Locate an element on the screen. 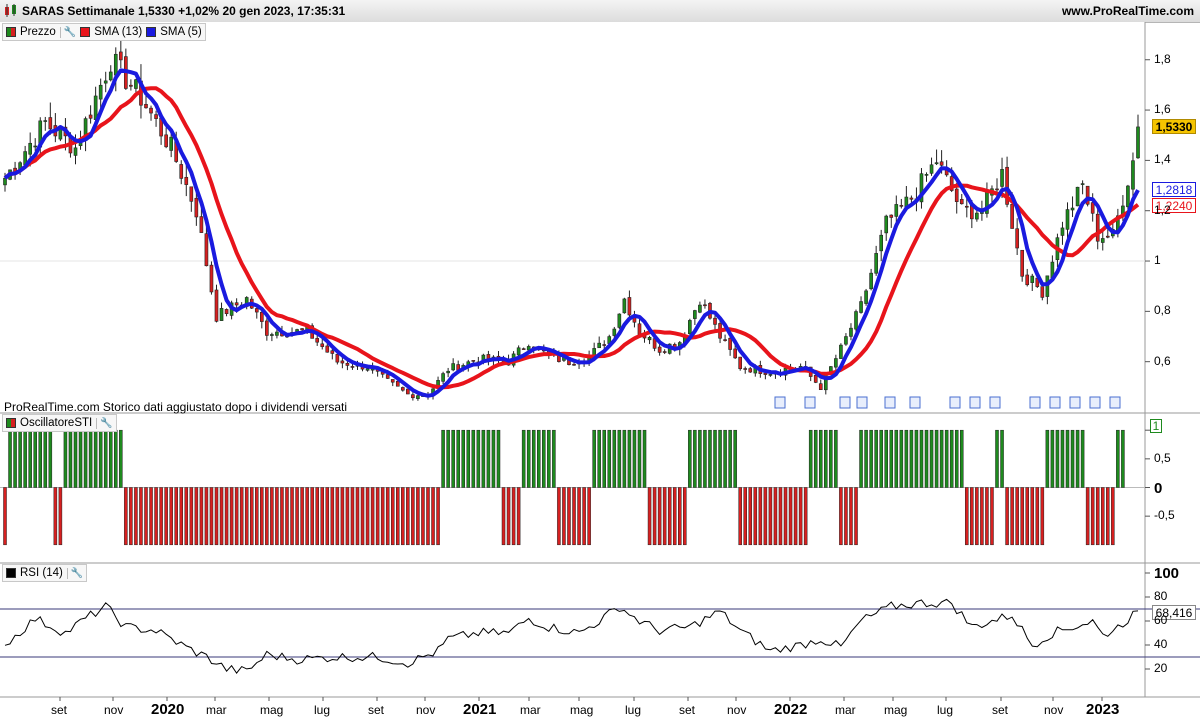  sti-legend-label: OscillatoreSTI is located at coordinates (56, 423).